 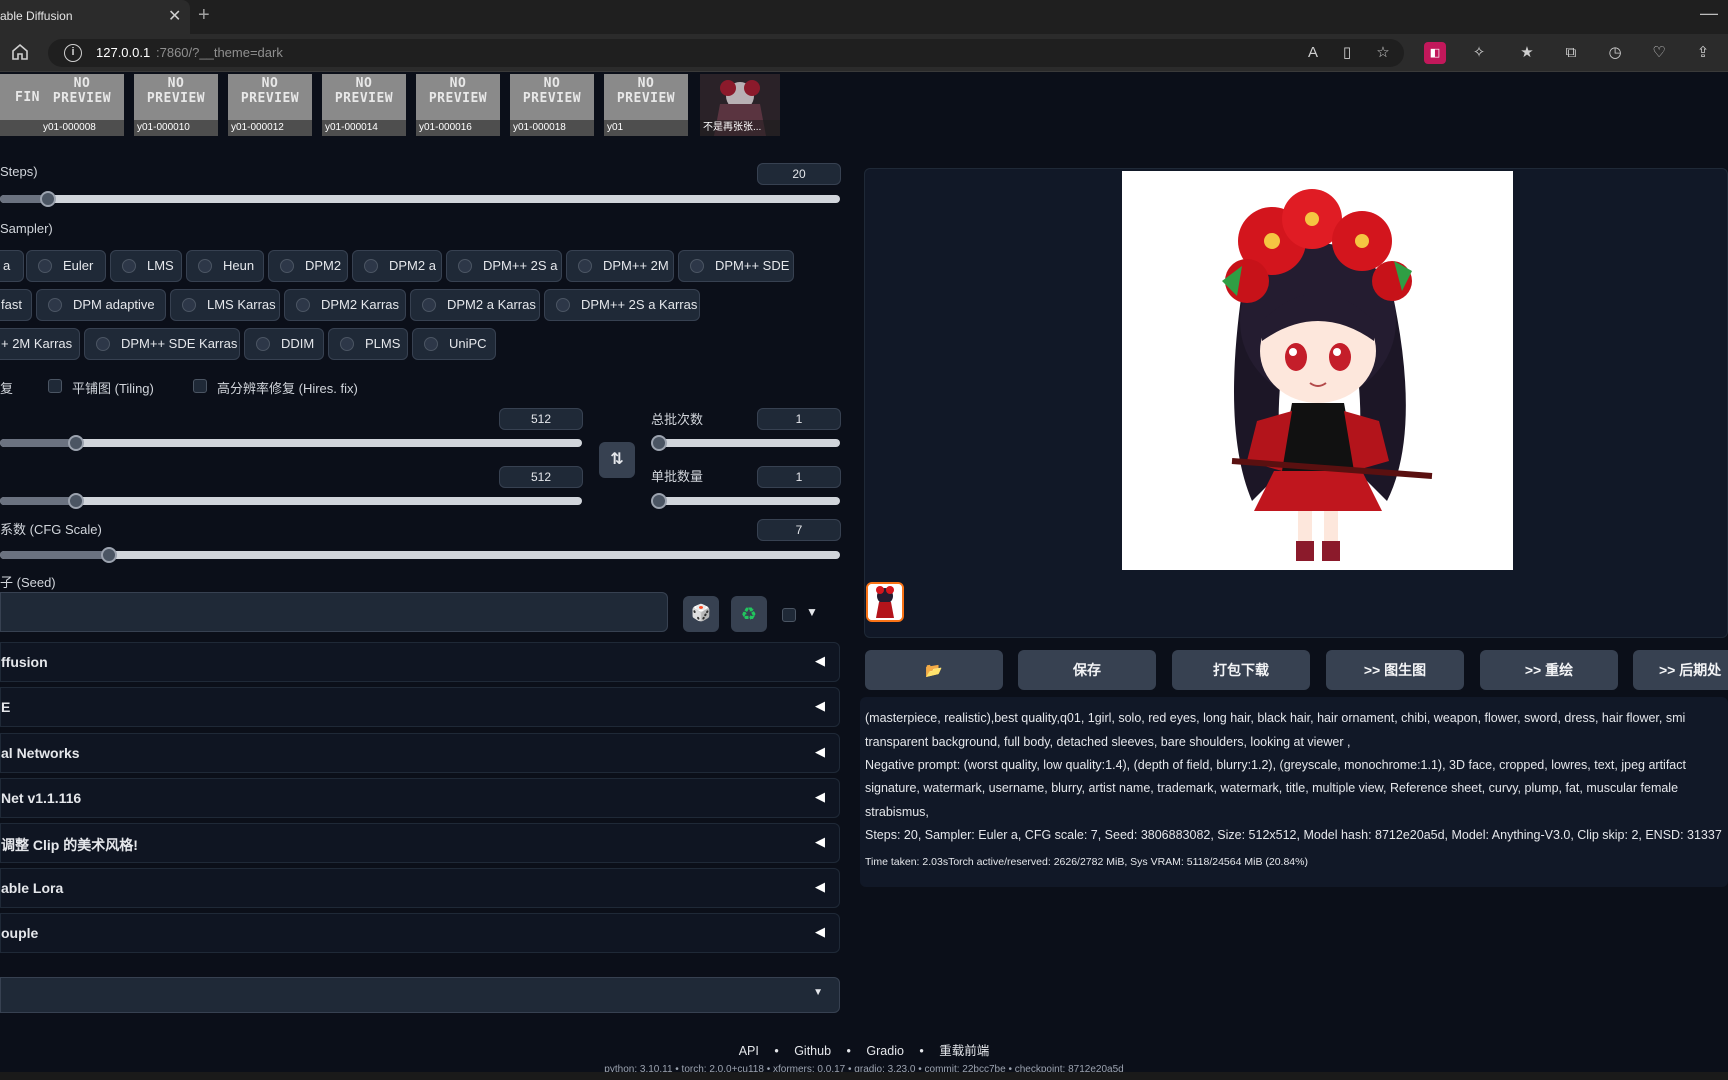 I want to click on sampler-option-euler-a: a, so click(x=12, y=266).